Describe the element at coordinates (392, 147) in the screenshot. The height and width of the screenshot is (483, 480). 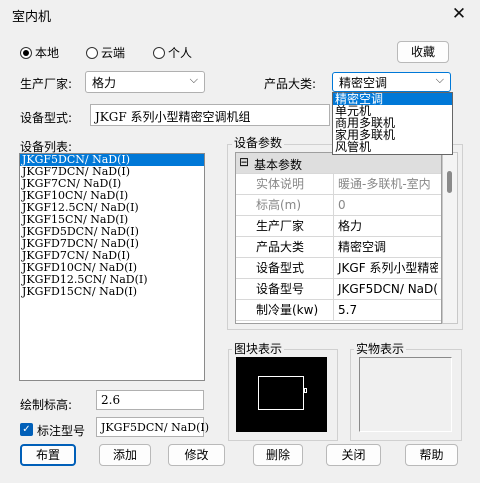
I see `dropdown-option: 风管机` at that location.